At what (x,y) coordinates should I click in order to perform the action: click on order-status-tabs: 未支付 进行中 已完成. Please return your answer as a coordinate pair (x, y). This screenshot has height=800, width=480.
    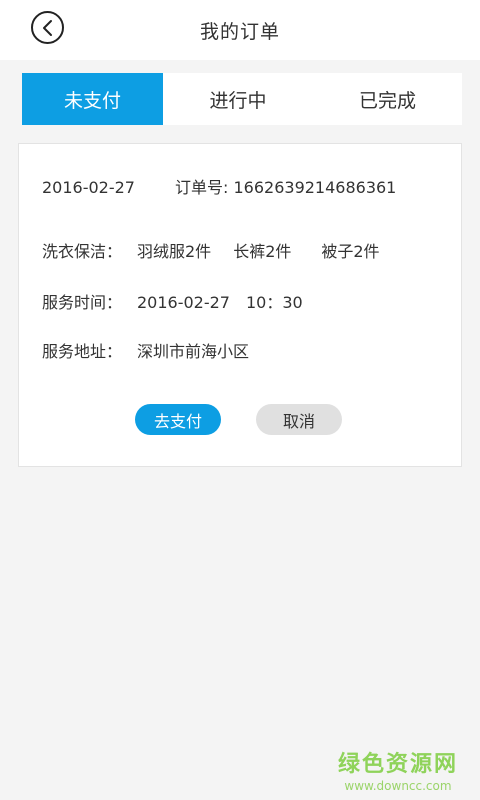
    Looking at the image, I should click on (242, 99).